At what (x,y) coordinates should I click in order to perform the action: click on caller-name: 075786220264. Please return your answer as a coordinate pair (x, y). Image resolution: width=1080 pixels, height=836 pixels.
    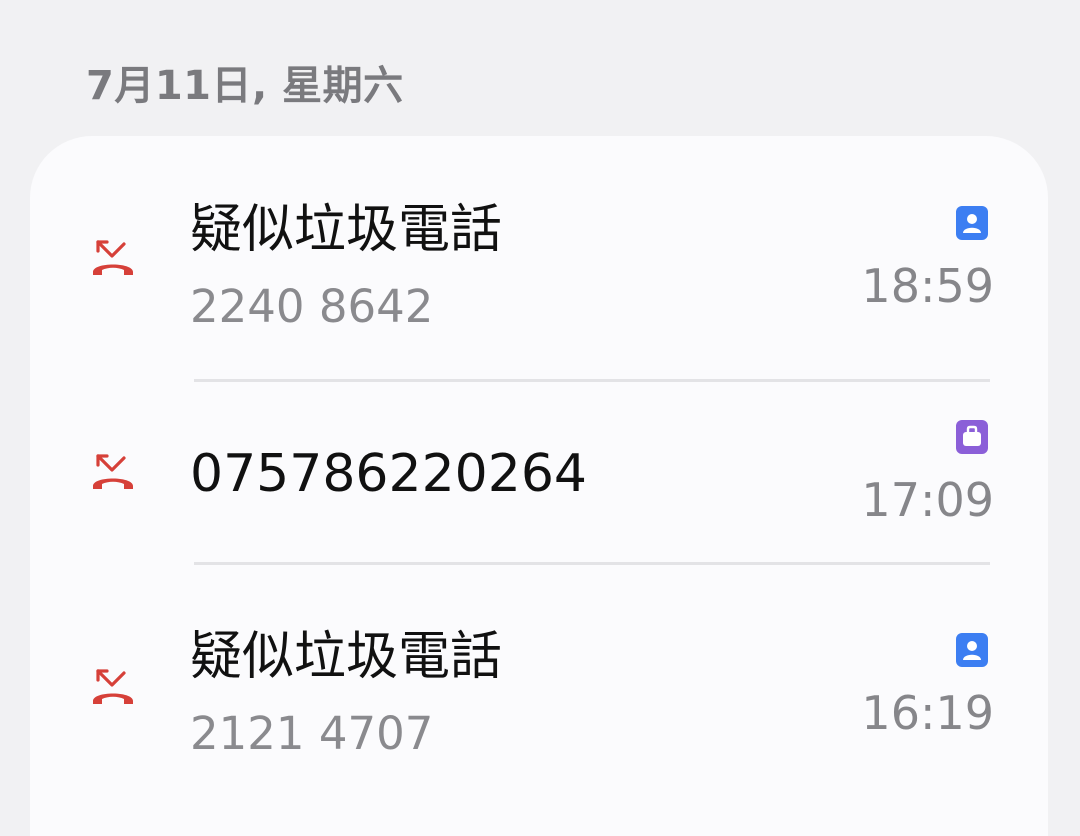
    Looking at the image, I should click on (389, 474).